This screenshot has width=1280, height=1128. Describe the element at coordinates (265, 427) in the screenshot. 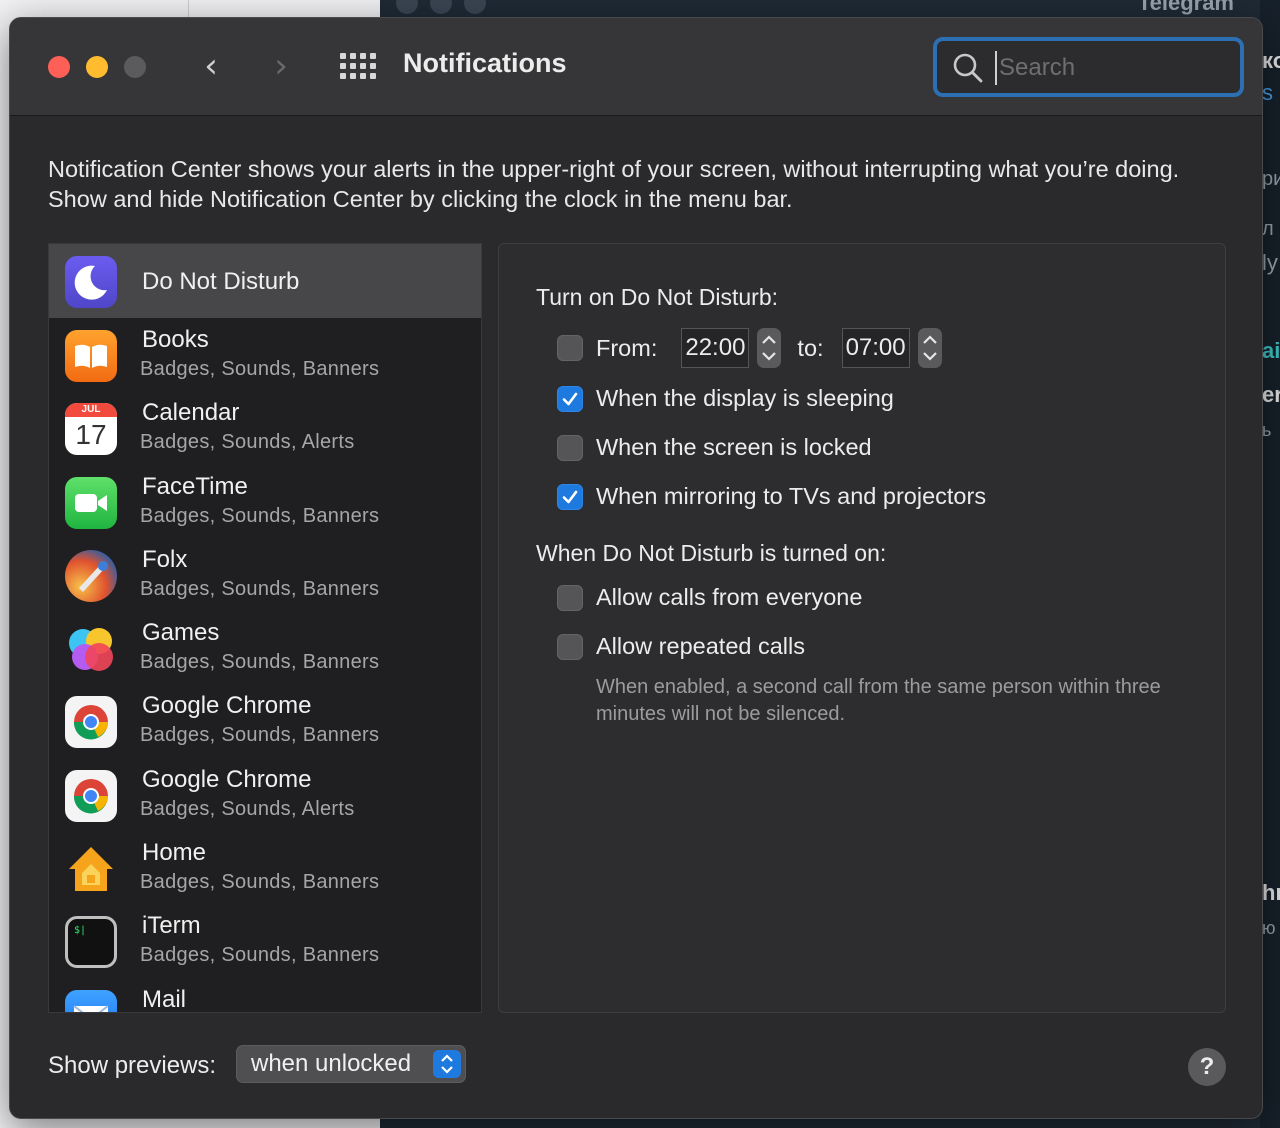

I see `list-item-calendar: JUL 17 Calendar Badges, Sounds, Alerts` at that location.